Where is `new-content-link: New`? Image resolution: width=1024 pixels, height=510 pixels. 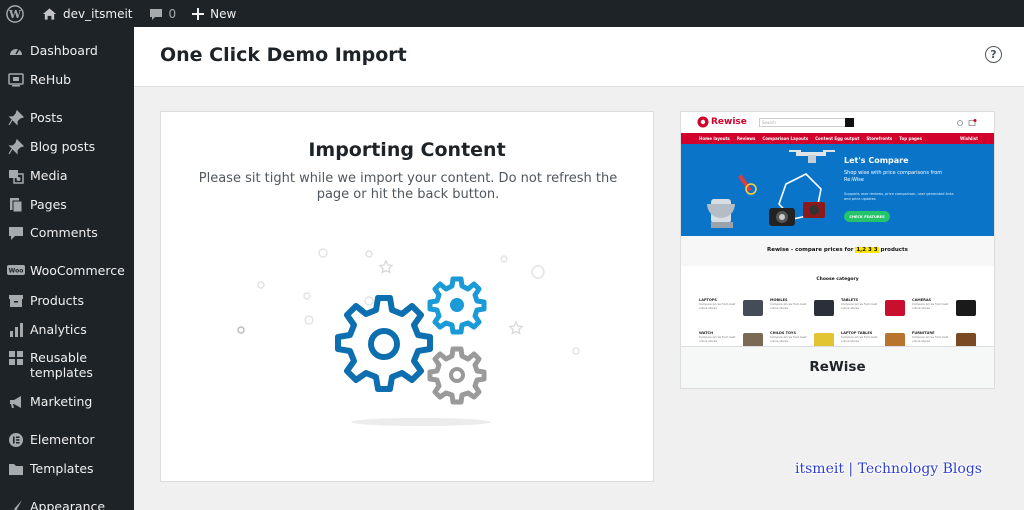 new-content-link: New is located at coordinates (214, 13).